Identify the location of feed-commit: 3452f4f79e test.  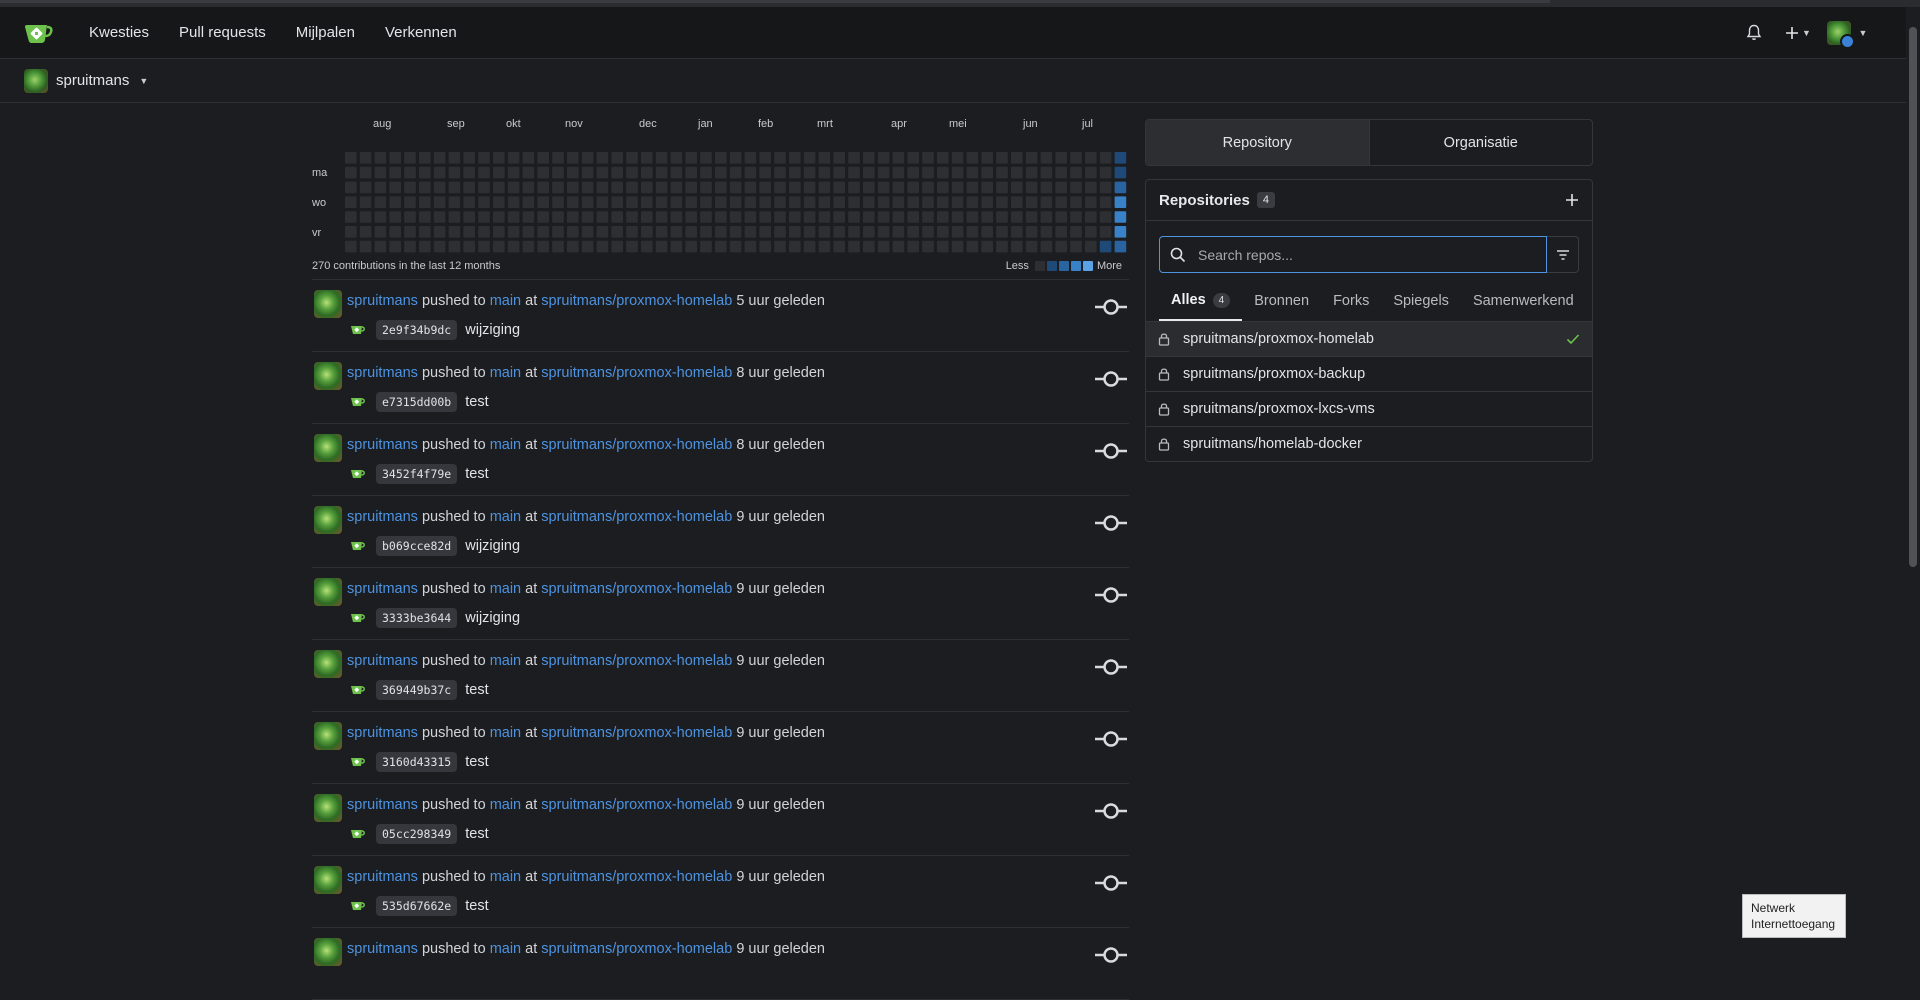
(419, 474).